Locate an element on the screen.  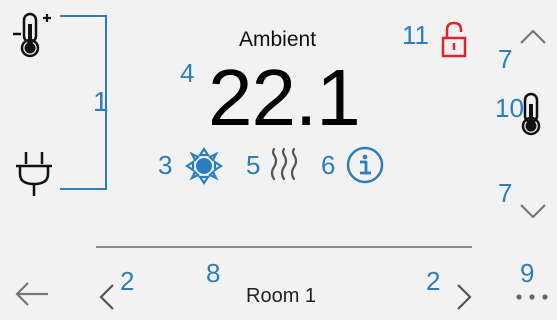
temperature-value: 22.1 is located at coordinates (284, 97).